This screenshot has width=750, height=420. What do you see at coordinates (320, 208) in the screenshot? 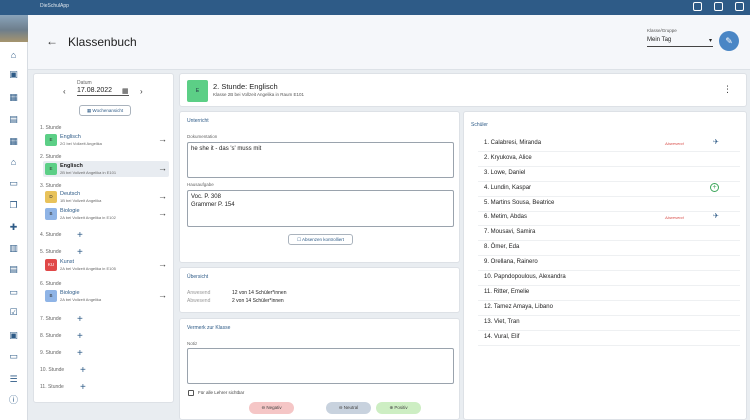
I see `homework-field: Voc. P. 308 Grammer P. 154` at bounding box center [320, 208].